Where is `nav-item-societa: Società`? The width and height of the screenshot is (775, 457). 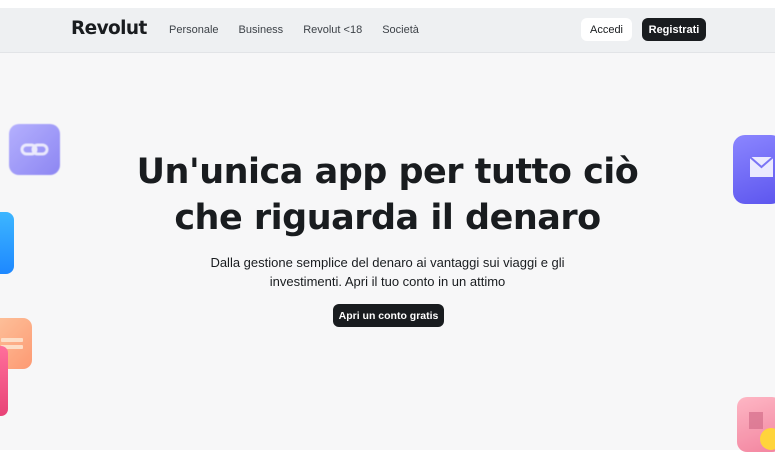
nav-item-societa: Società is located at coordinates (400, 30).